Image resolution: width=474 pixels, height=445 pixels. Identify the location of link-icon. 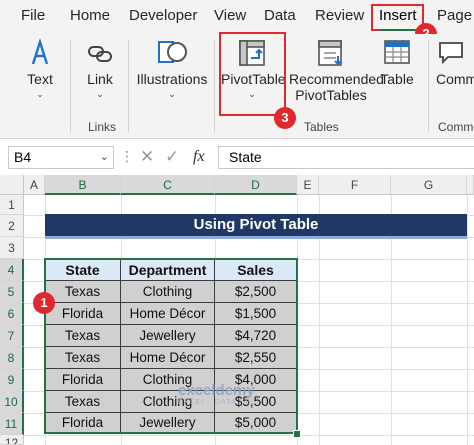
(100, 54).